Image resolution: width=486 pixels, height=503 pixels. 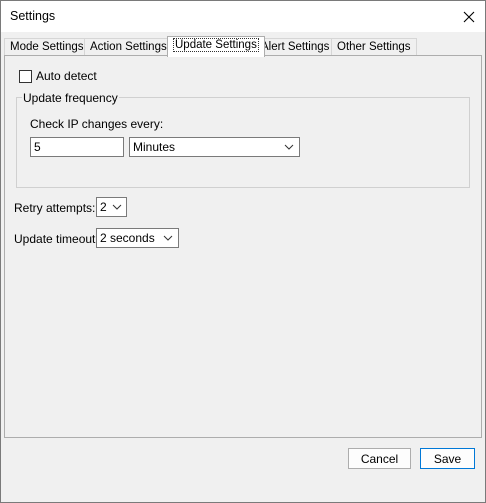 What do you see at coordinates (447, 458) in the screenshot?
I see `save-button: Save` at bounding box center [447, 458].